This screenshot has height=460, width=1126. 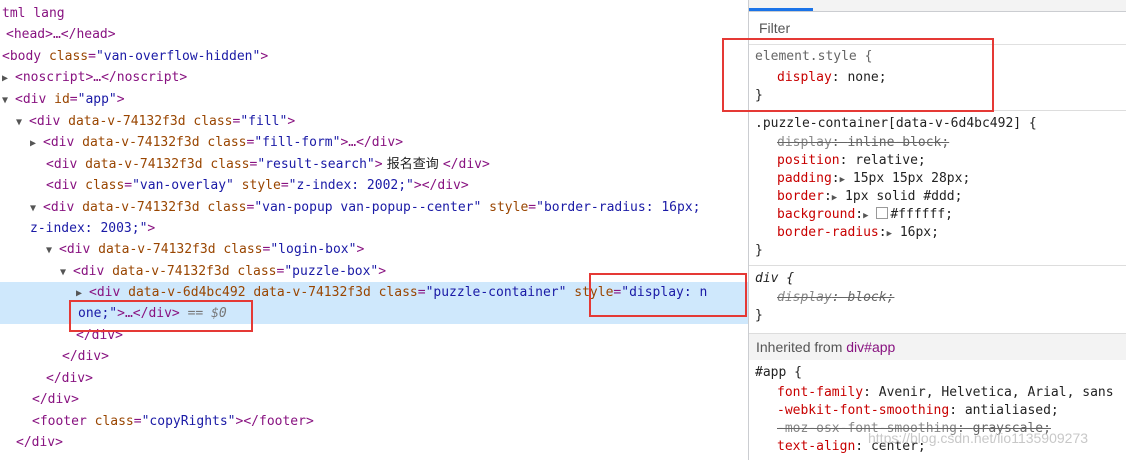 I want to click on highlight-box-style-attr, so click(x=668, y=295).